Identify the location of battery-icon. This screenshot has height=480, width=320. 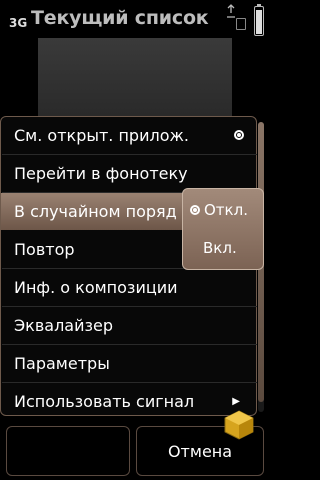
(259, 20).